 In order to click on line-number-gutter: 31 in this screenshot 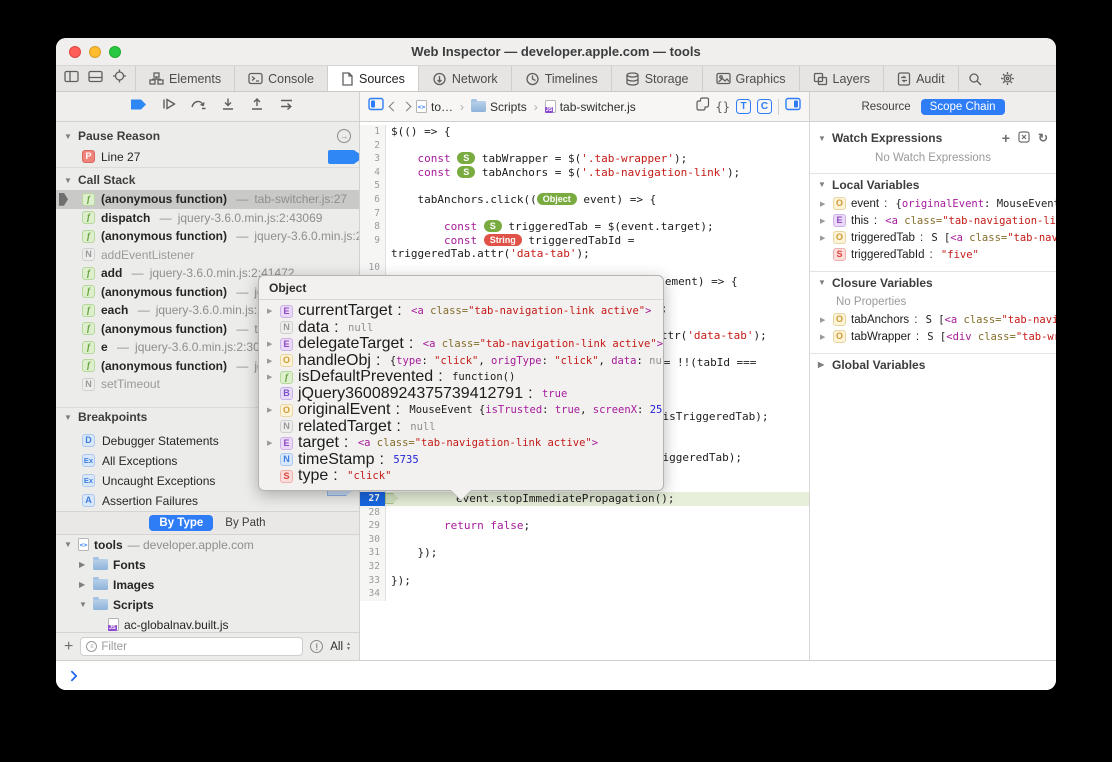, I will do `click(373, 553)`.